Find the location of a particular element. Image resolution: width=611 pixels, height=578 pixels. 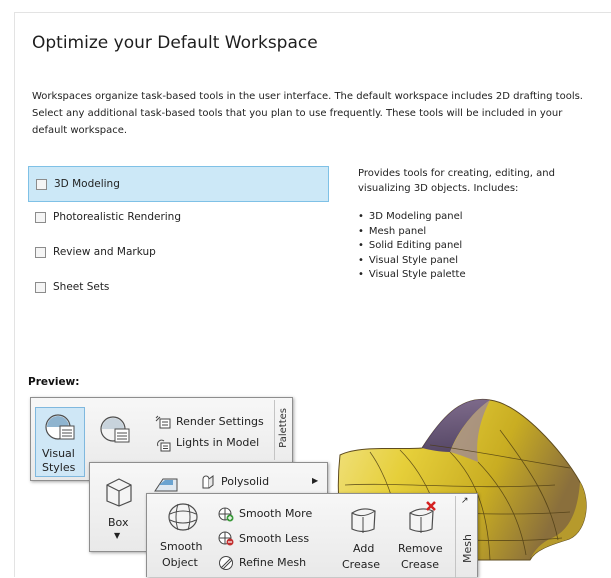

polysolid-icon is located at coordinates (208, 482).